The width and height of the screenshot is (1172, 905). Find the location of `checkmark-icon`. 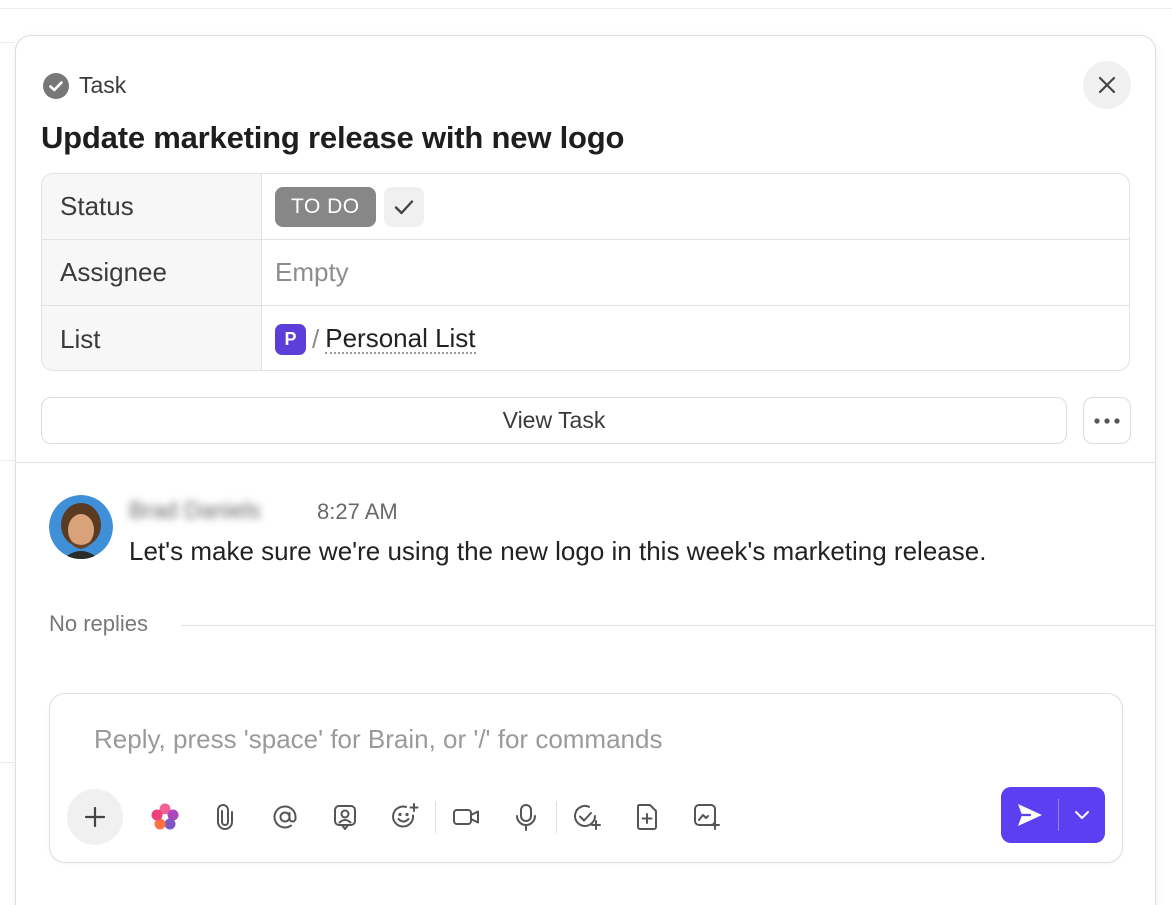

checkmark-icon is located at coordinates (403, 206).